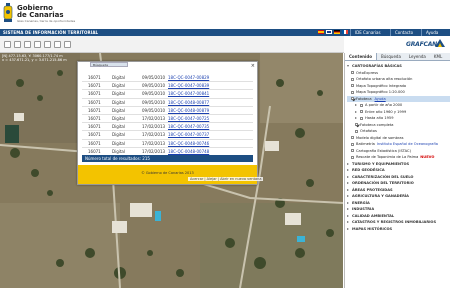 Image resolution: width=450 pixels, height=288 pixels. Describe the element at coordinates (431, 32) in the screenshot. I see `nav-ayuda: Ayuda` at that location.